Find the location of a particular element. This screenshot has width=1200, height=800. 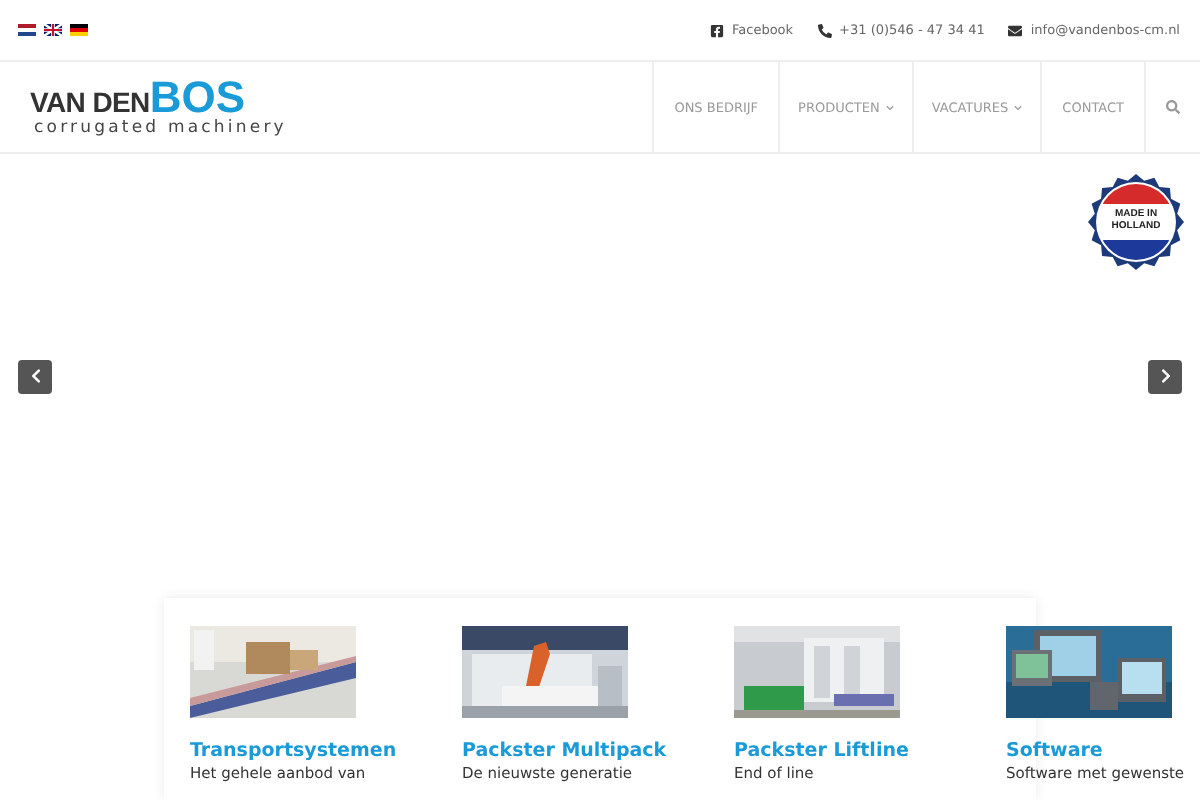

card-title: Software is located at coordinates (1103, 751).